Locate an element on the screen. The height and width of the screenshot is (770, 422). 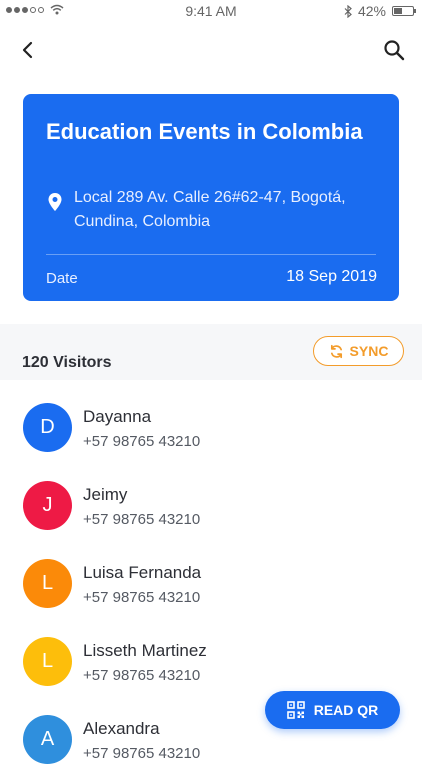
read-qr-label: READ QR is located at coordinates (346, 710).